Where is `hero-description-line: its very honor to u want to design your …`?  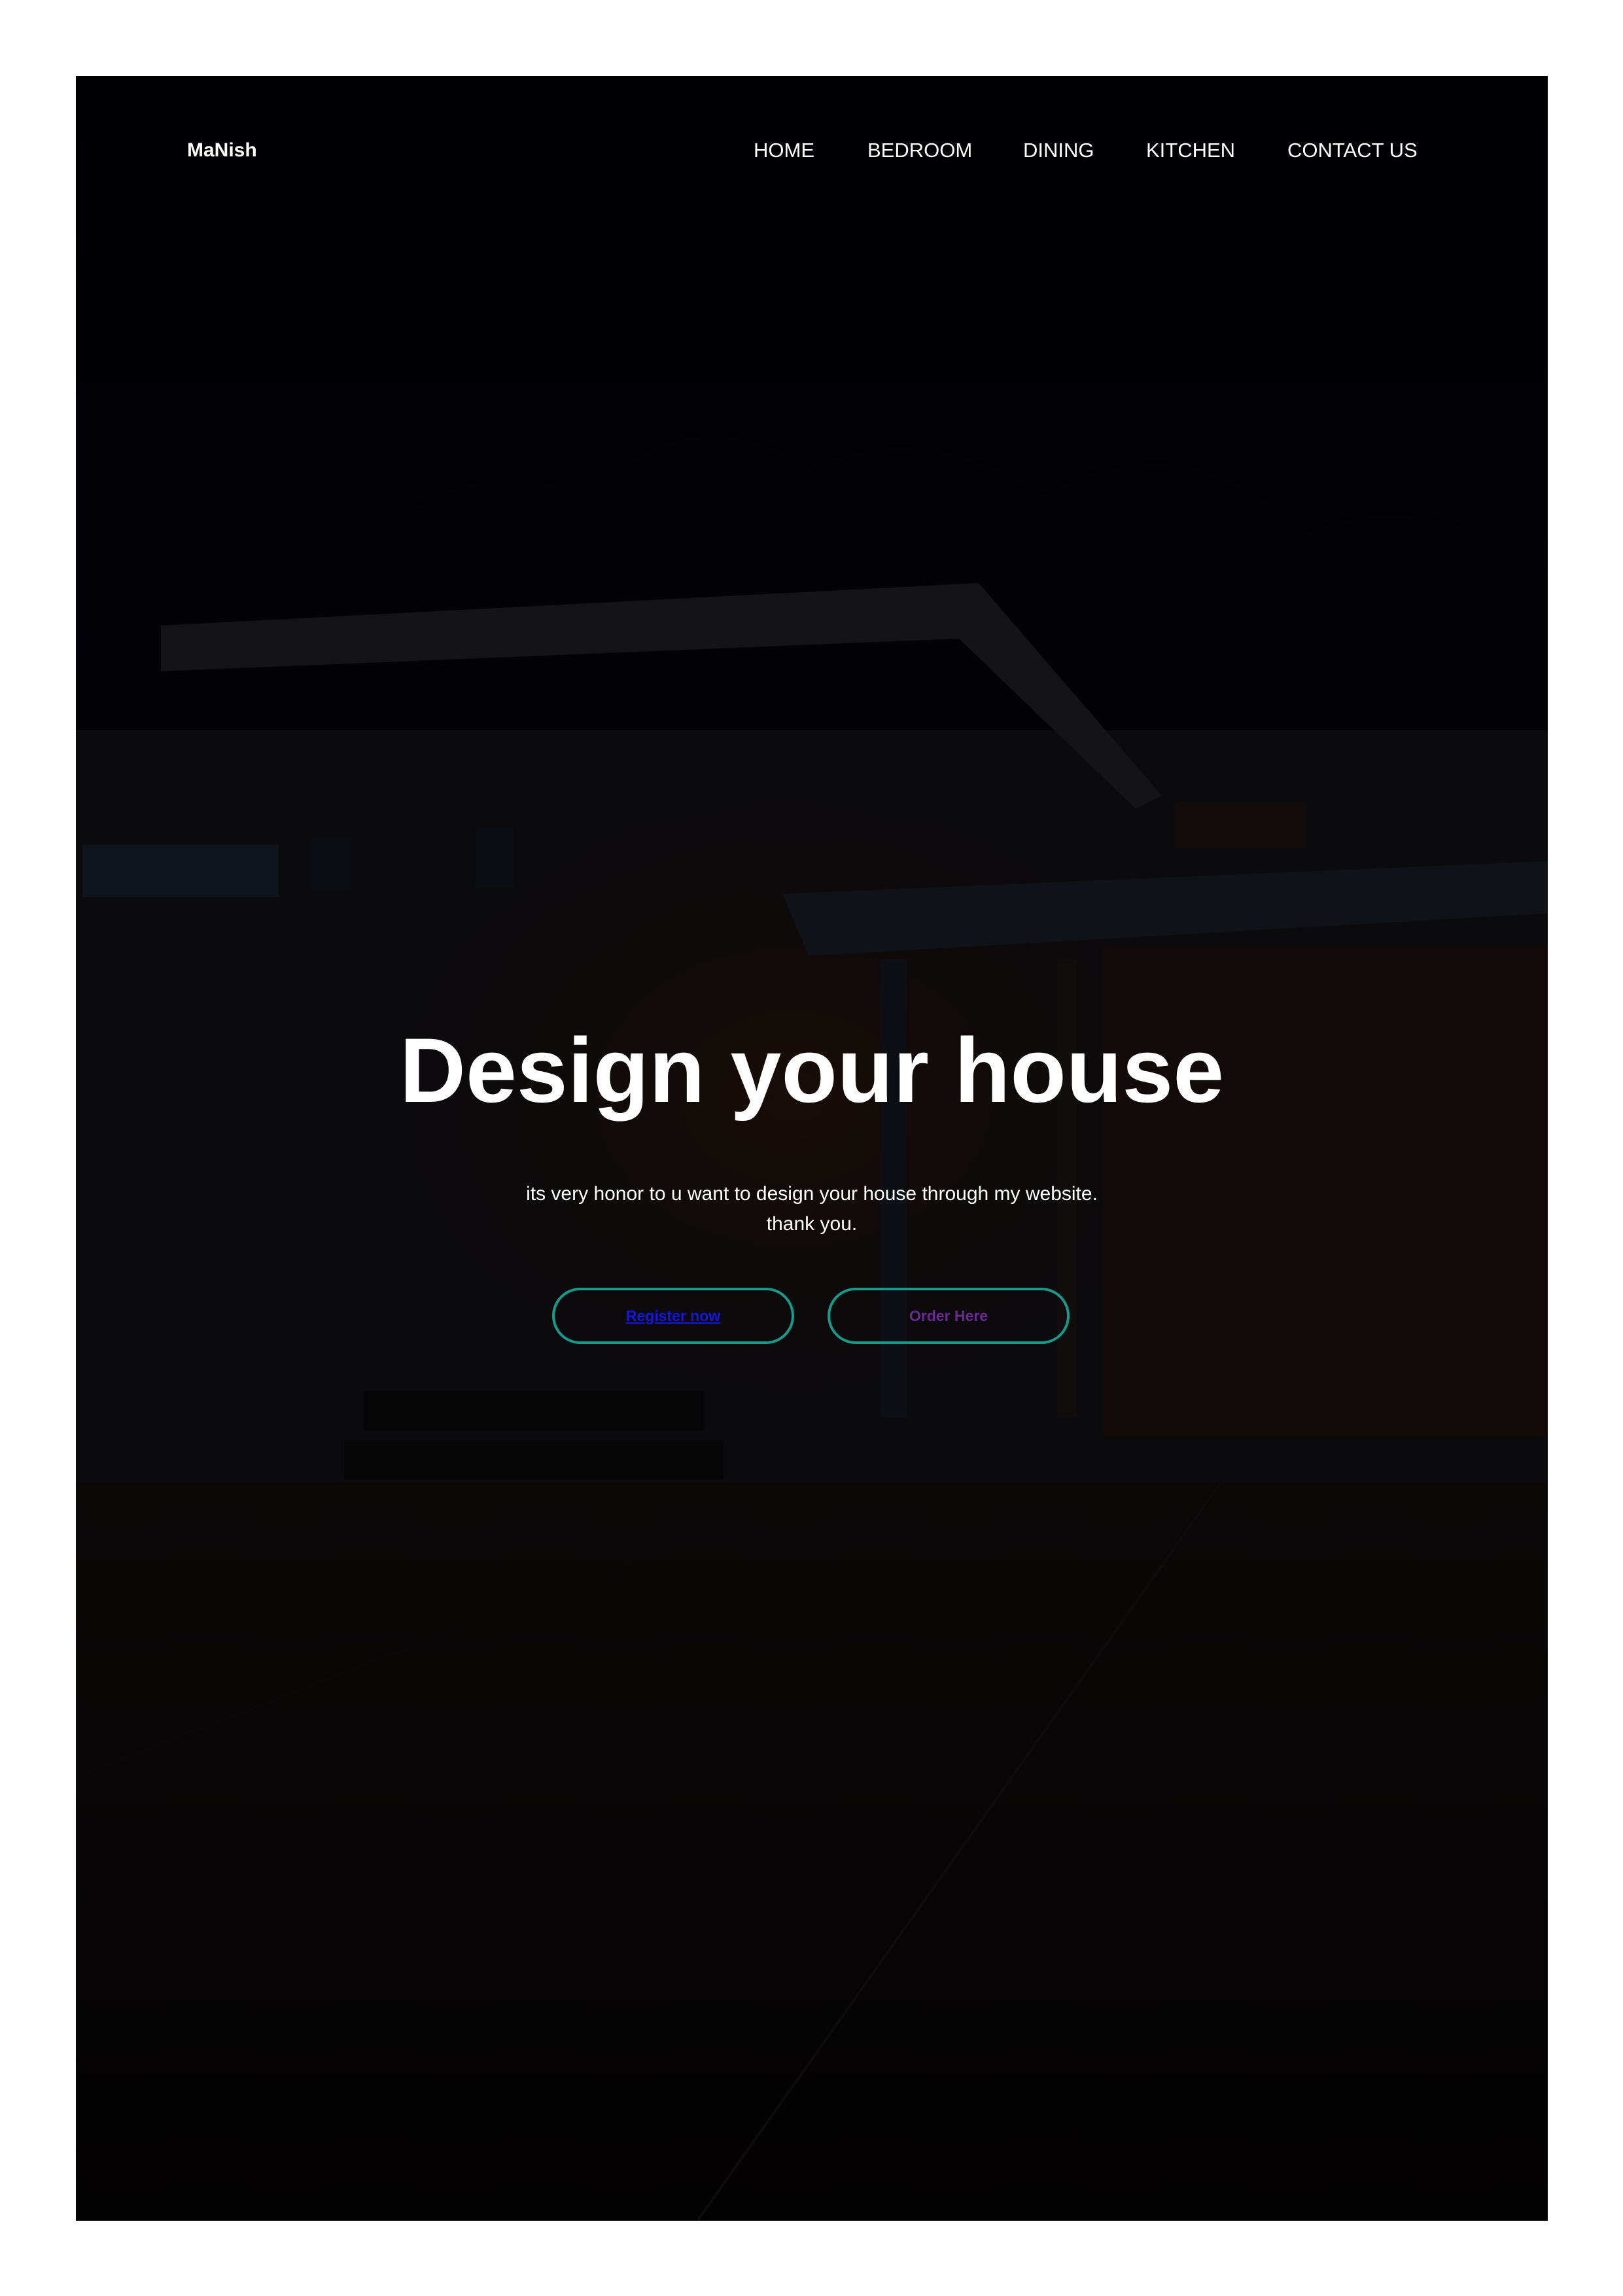 hero-description-line: its very honor to u want to design your … is located at coordinates (812, 1194).